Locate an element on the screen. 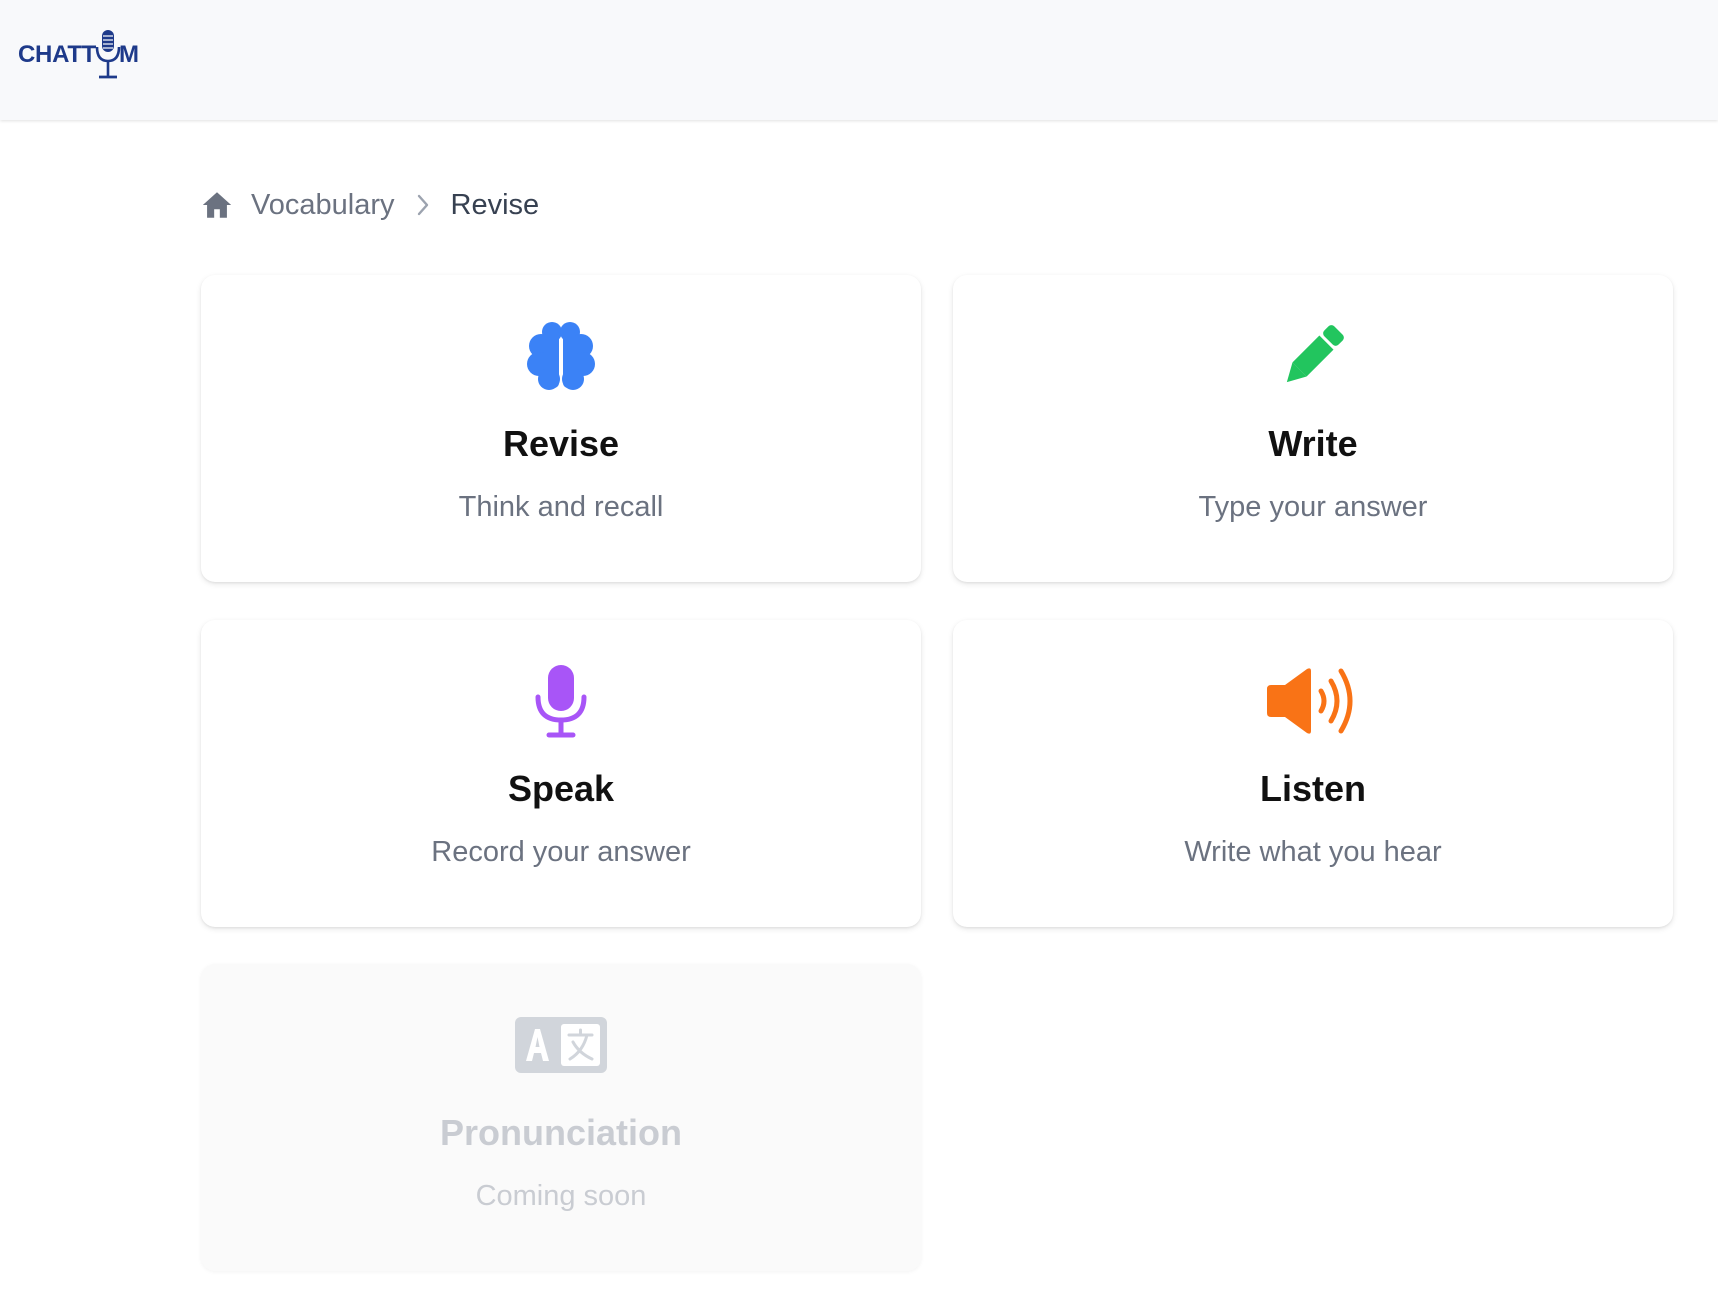 The height and width of the screenshot is (1310, 1718). card-subtitle: Record your answer is located at coordinates (561, 852).